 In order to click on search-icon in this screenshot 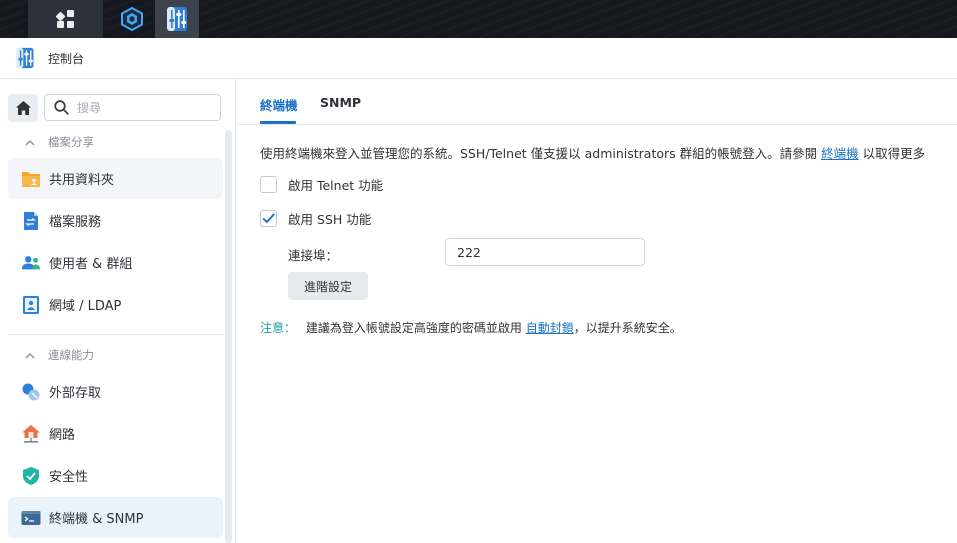, I will do `click(61, 107)`.